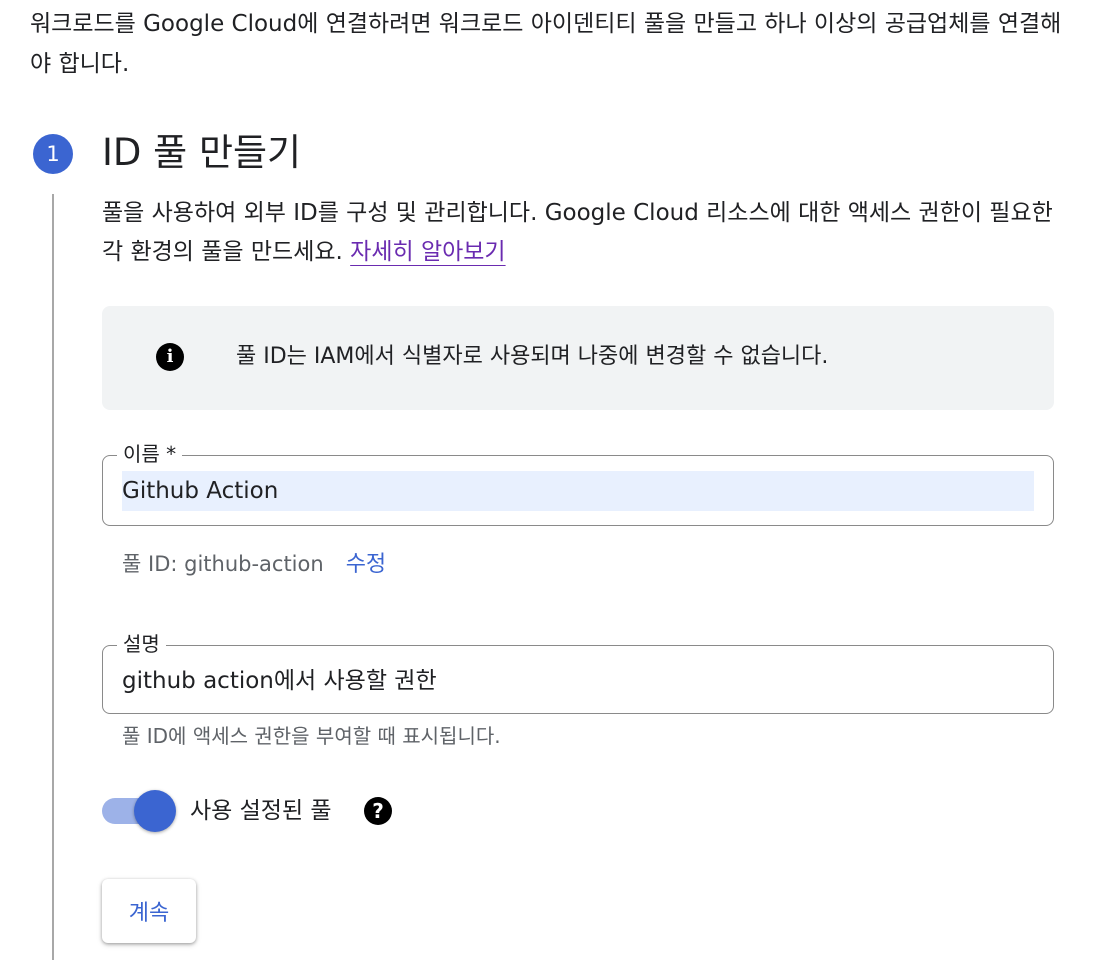 The width and height of the screenshot is (1100, 960). I want to click on edit-pool-id-link: 수정, so click(366, 564).